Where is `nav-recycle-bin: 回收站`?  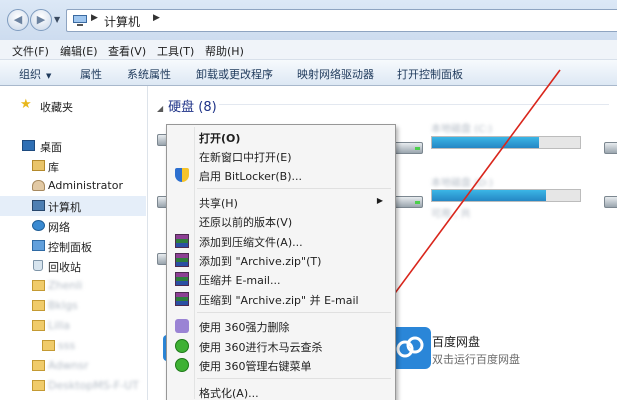
nav-recycle-bin: 回收站 is located at coordinates (73, 266).